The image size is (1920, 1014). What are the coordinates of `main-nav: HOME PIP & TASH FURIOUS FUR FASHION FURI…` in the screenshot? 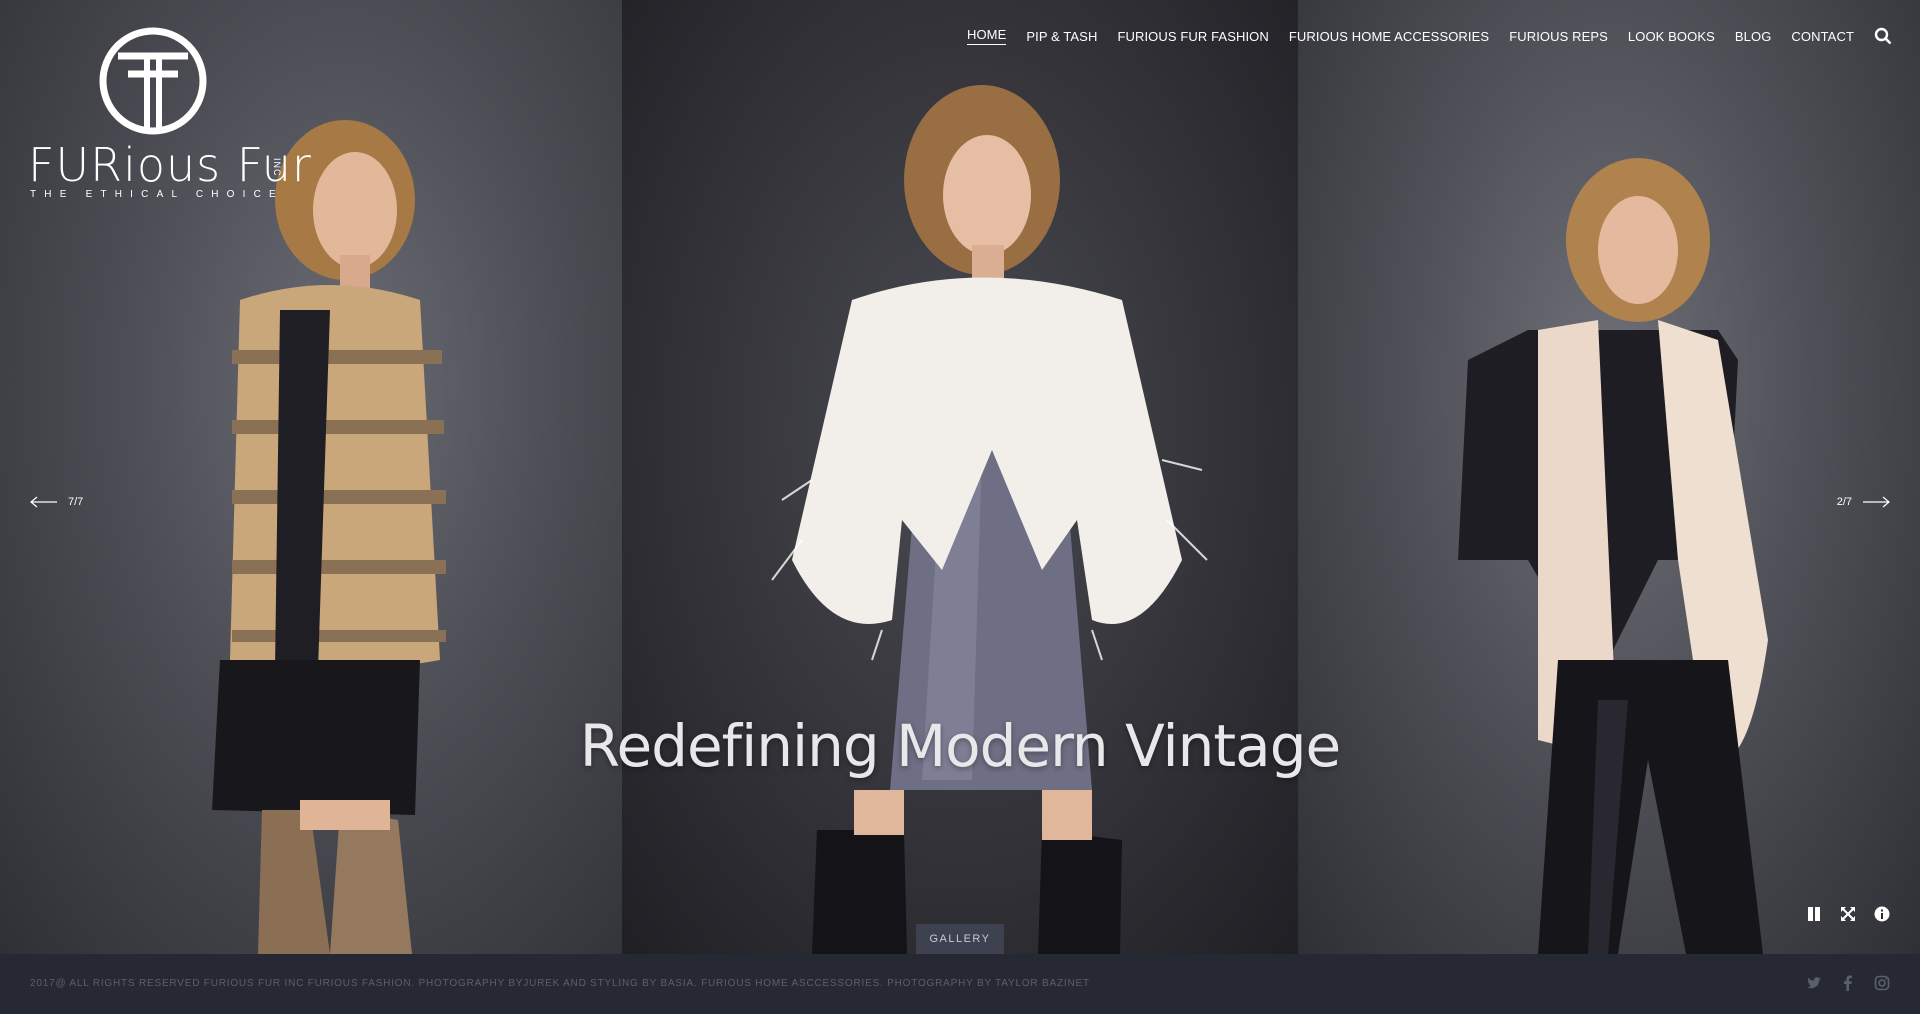 It's located at (1419, 36).